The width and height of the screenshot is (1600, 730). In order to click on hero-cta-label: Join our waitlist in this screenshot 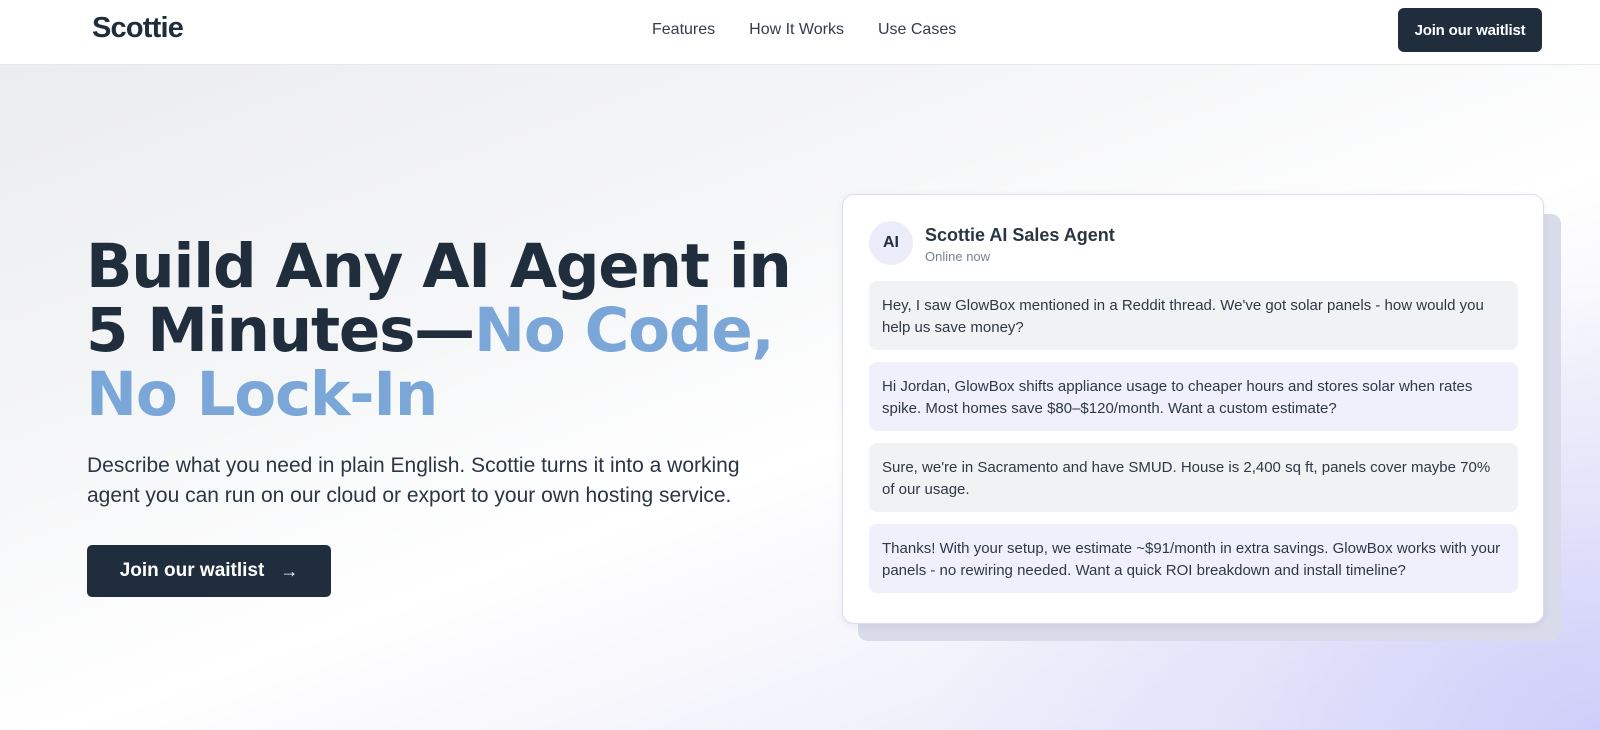, I will do `click(192, 570)`.